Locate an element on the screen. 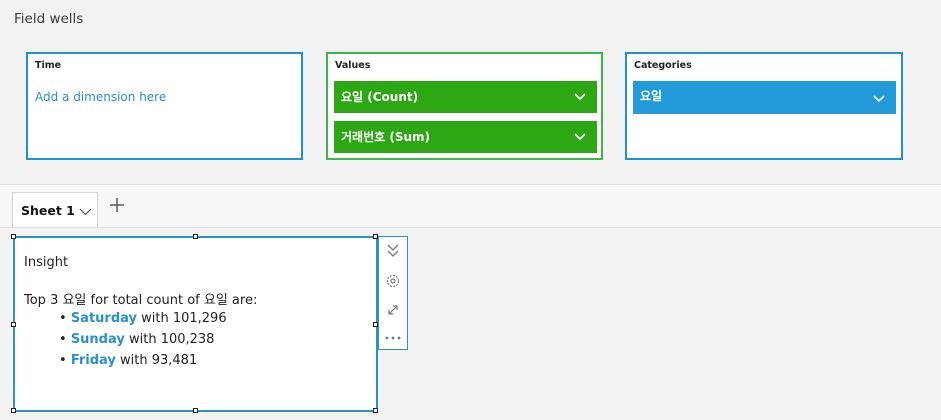 The image size is (941, 420). categories-well: Categories 요일 is located at coordinates (764, 106).